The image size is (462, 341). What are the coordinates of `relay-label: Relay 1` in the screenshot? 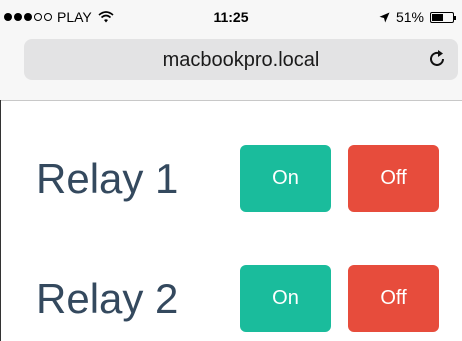 It's located at (107, 178).